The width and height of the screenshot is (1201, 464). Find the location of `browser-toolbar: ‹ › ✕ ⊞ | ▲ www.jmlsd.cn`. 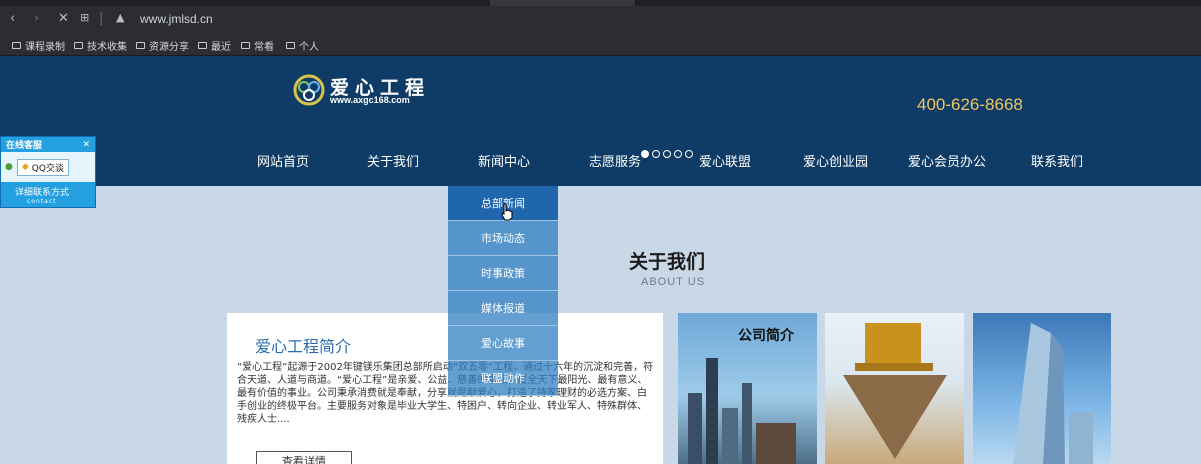

browser-toolbar: ‹ › ✕ ⊞ | ▲ www.jmlsd.cn is located at coordinates (600, 20).